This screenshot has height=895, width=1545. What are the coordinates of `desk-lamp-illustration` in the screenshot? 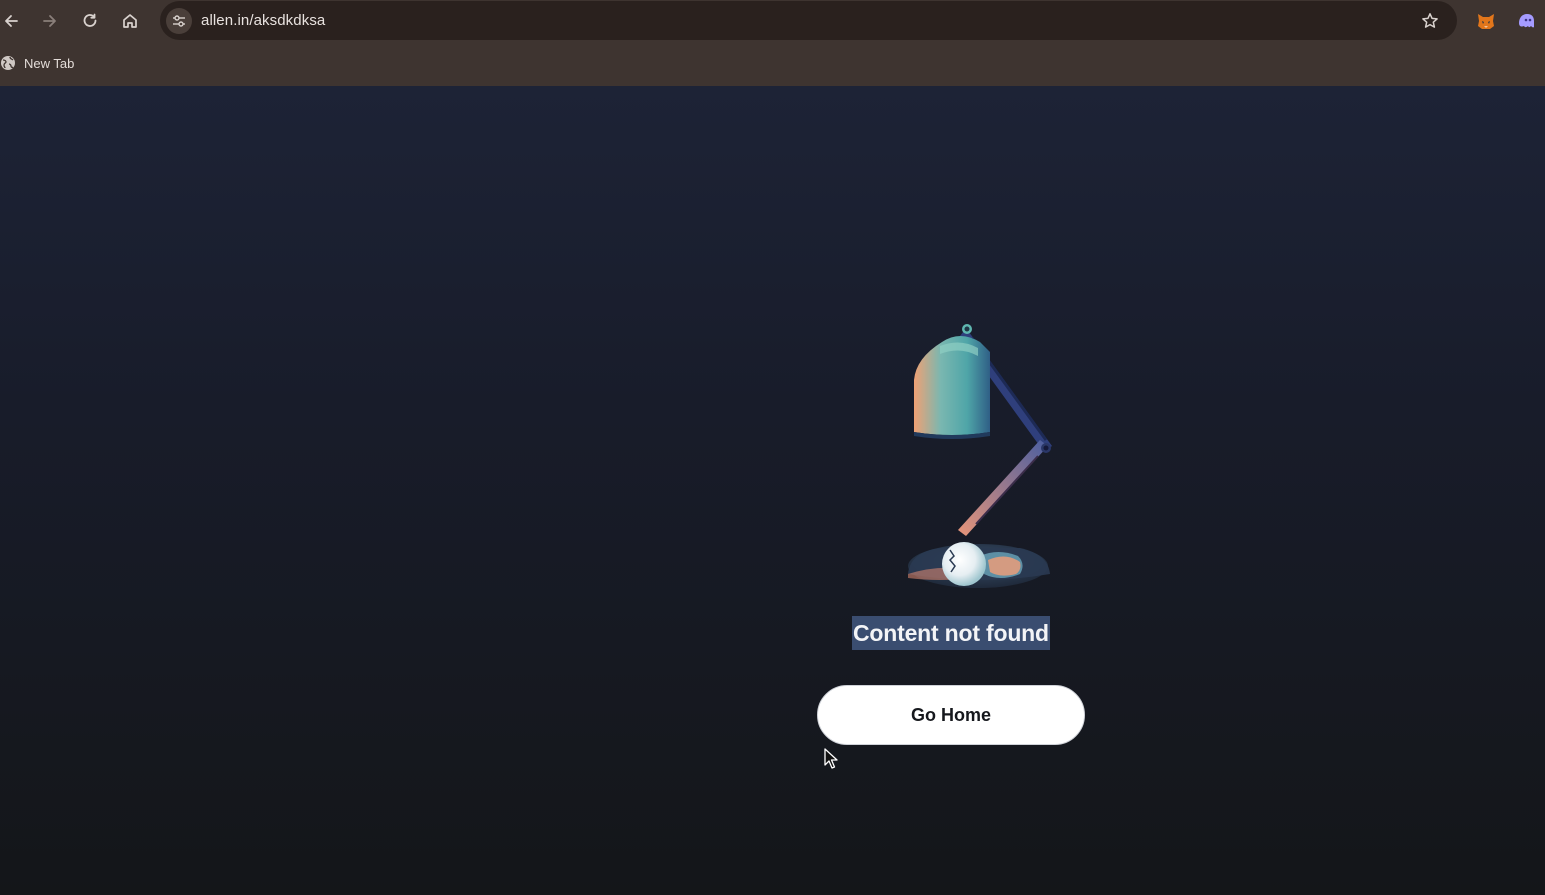 It's located at (980, 456).